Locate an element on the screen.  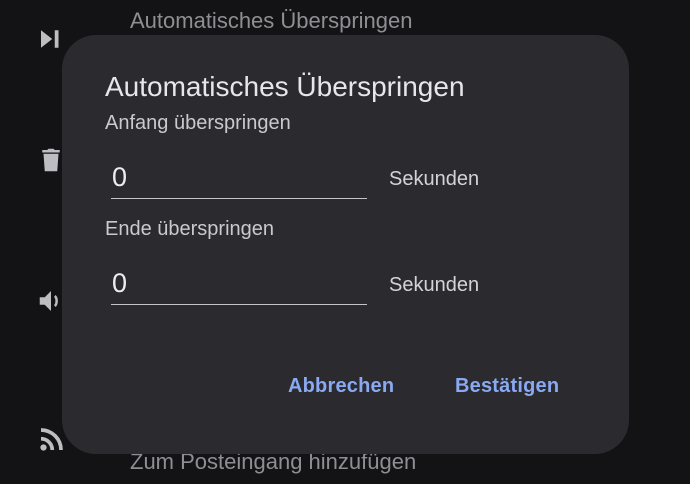
skip-start-input is located at coordinates (239, 177).